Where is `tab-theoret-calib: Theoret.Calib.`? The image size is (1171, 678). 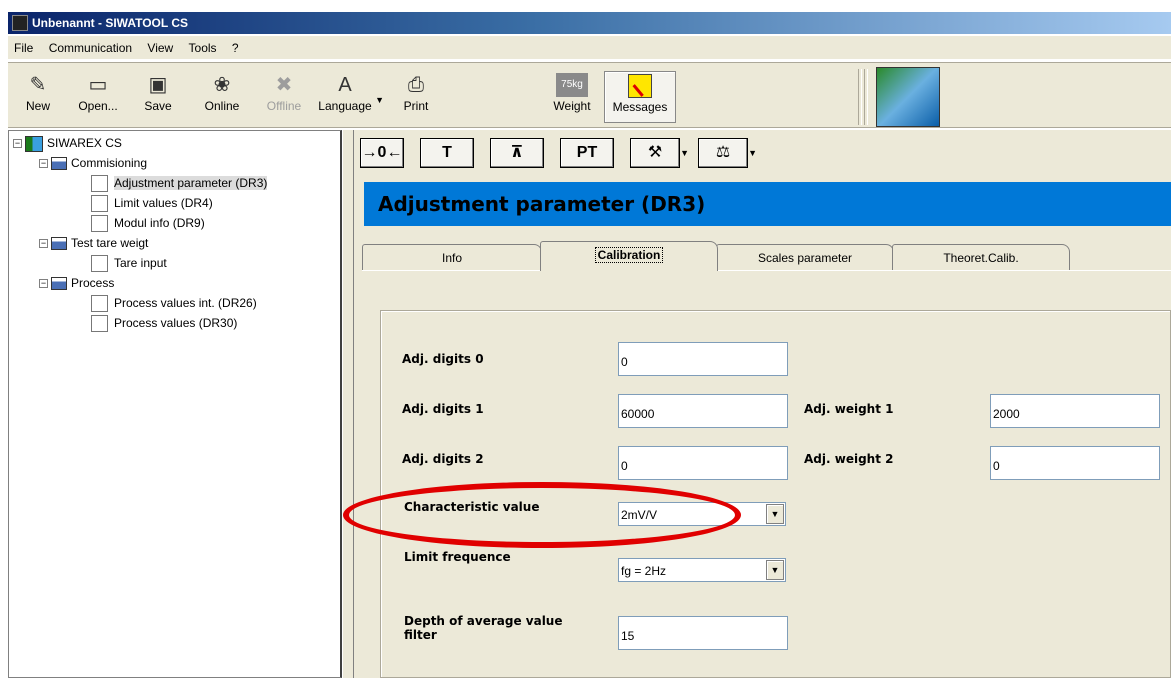
tab-theoret-calib: Theoret.Calib. is located at coordinates (981, 257).